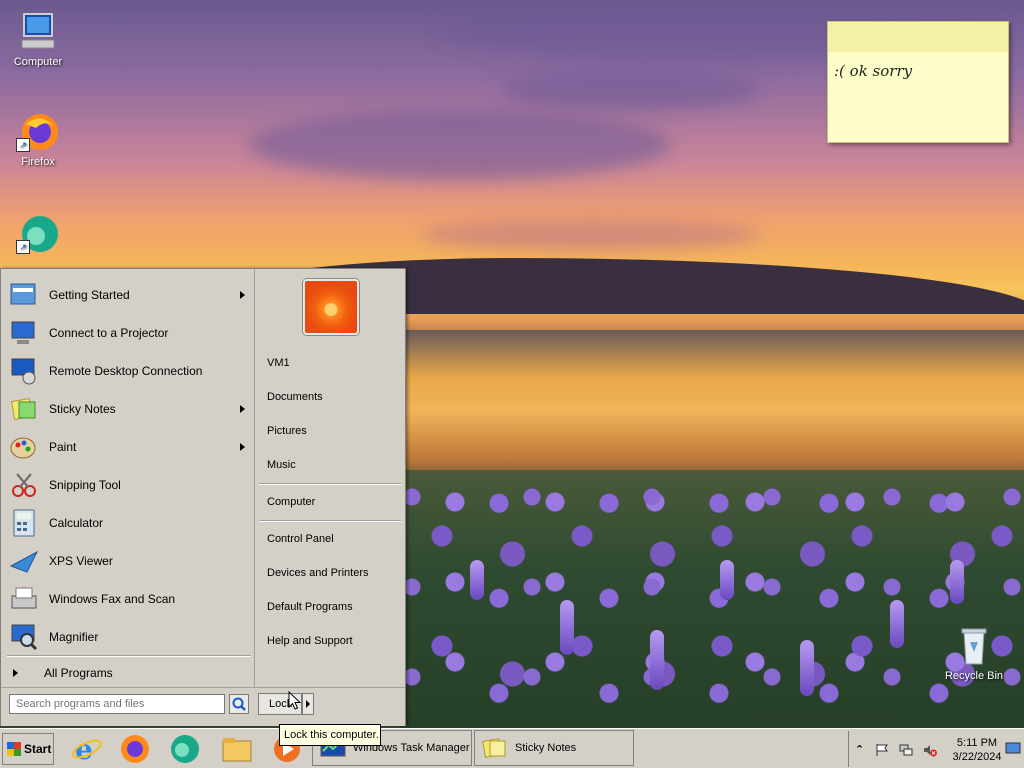 The height and width of the screenshot is (769, 1024). Describe the element at coordinates (977, 743) in the screenshot. I see `clock-time: 5:11 PM` at that location.